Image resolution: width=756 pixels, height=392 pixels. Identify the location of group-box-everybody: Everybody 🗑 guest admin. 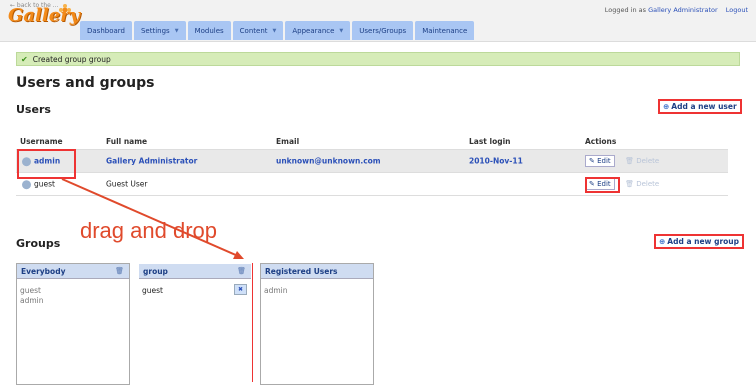
(73, 324).